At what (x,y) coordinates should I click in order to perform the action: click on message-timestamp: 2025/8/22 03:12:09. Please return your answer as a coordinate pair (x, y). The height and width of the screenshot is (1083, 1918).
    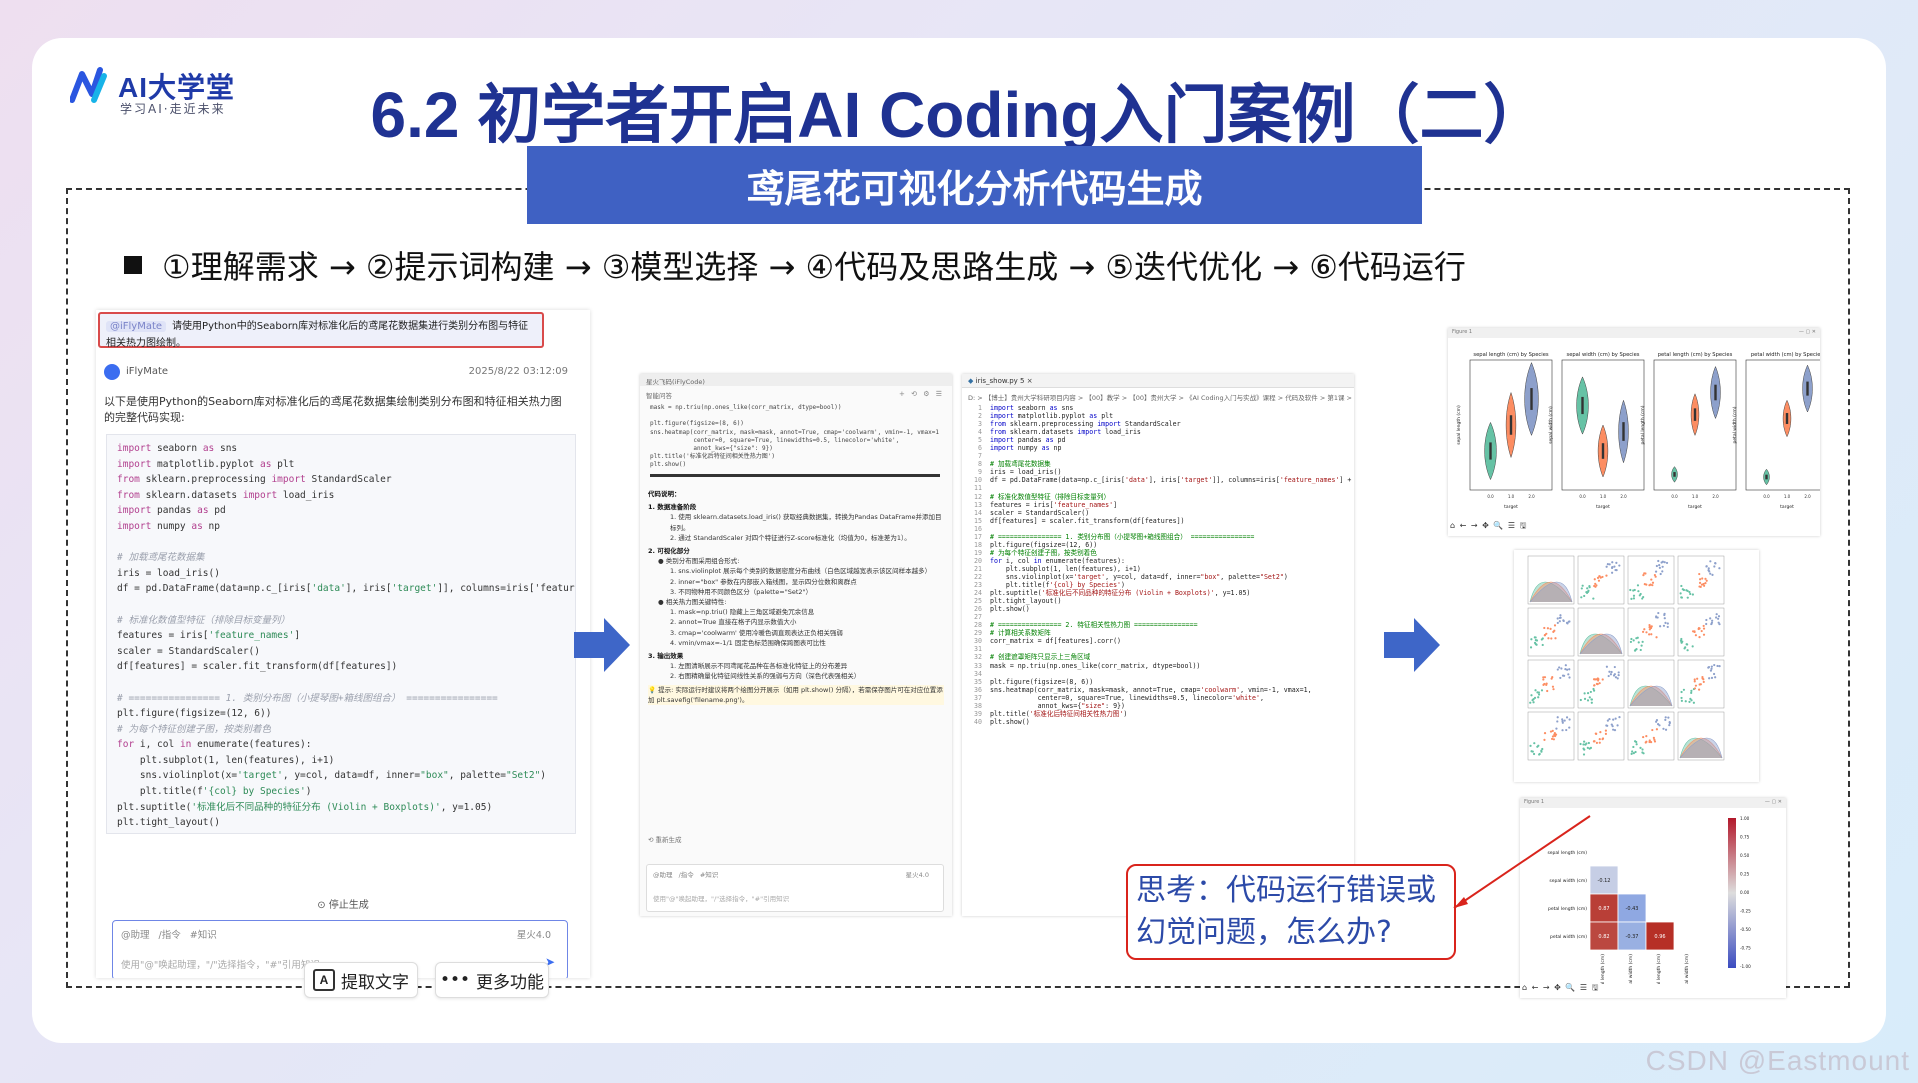
    Looking at the image, I should click on (518, 371).